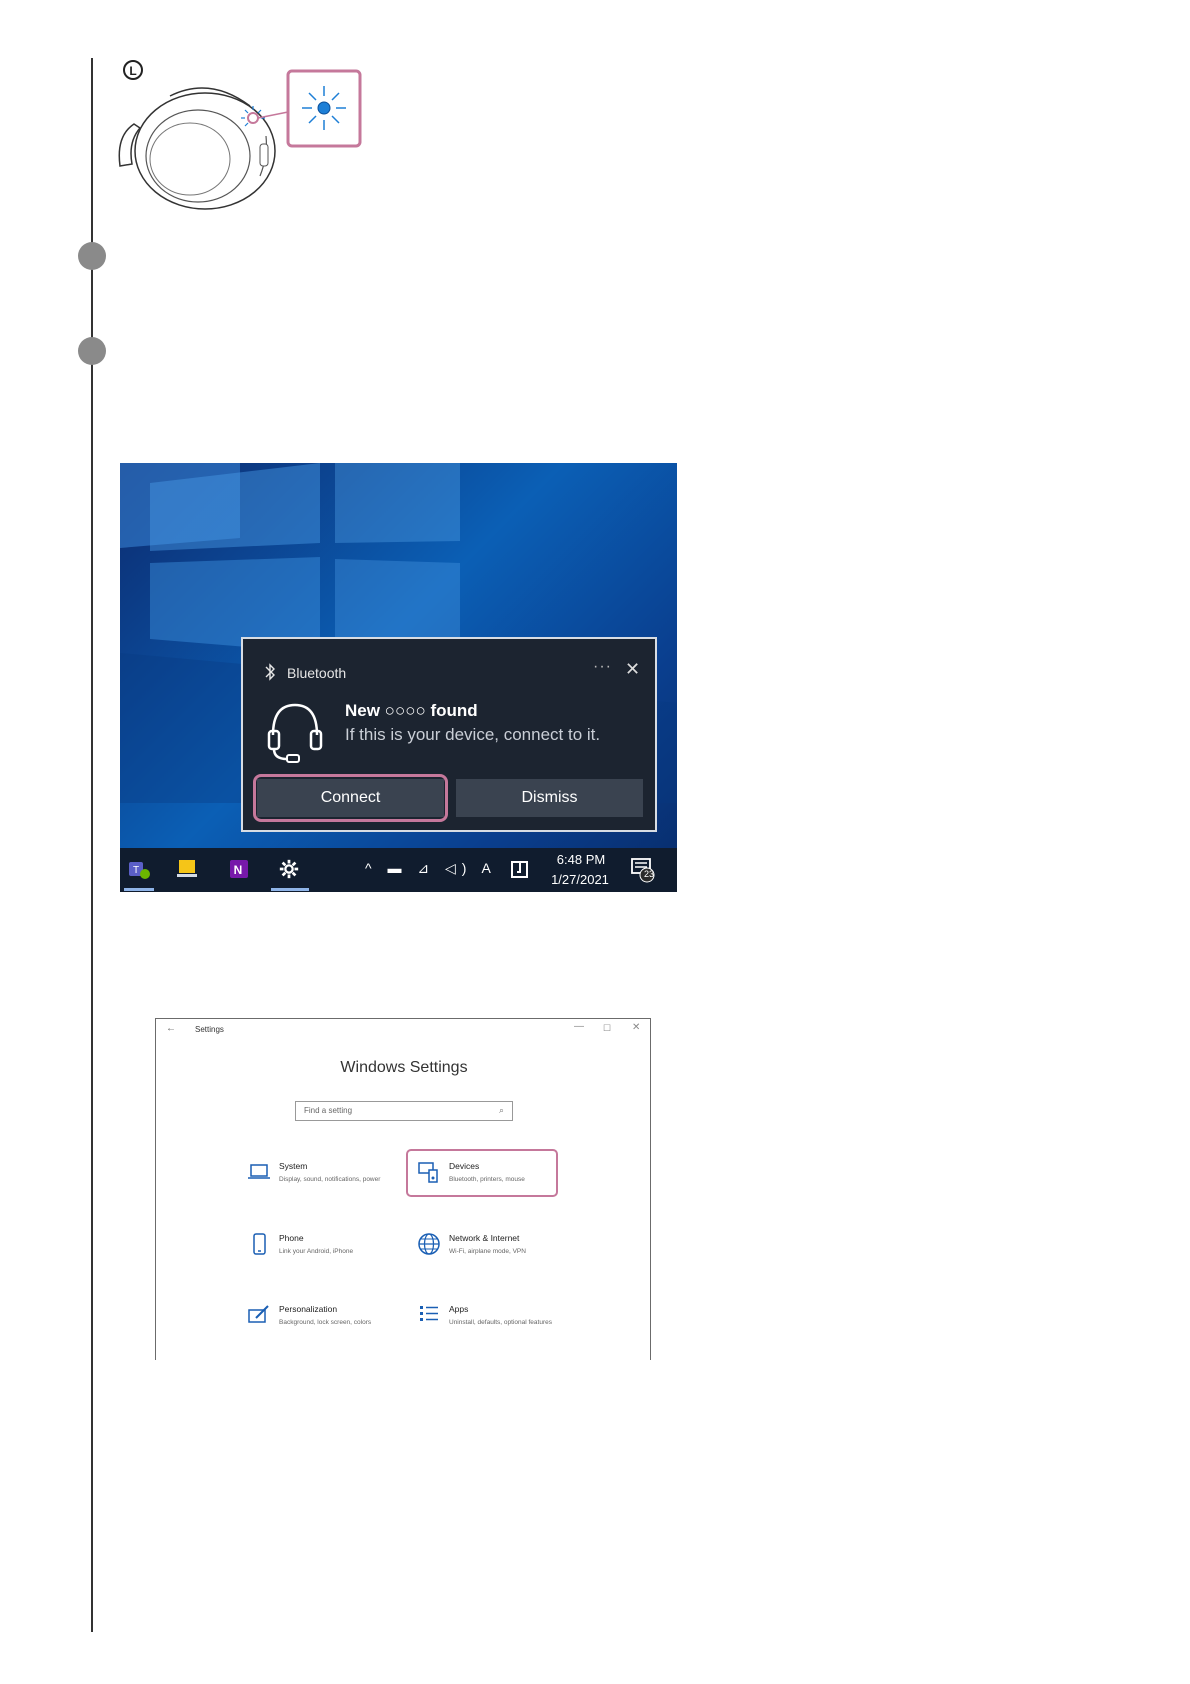 This screenshot has width=1190, height=1684. What do you see at coordinates (289, 869) in the screenshot?
I see `settings-gear-icon` at bounding box center [289, 869].